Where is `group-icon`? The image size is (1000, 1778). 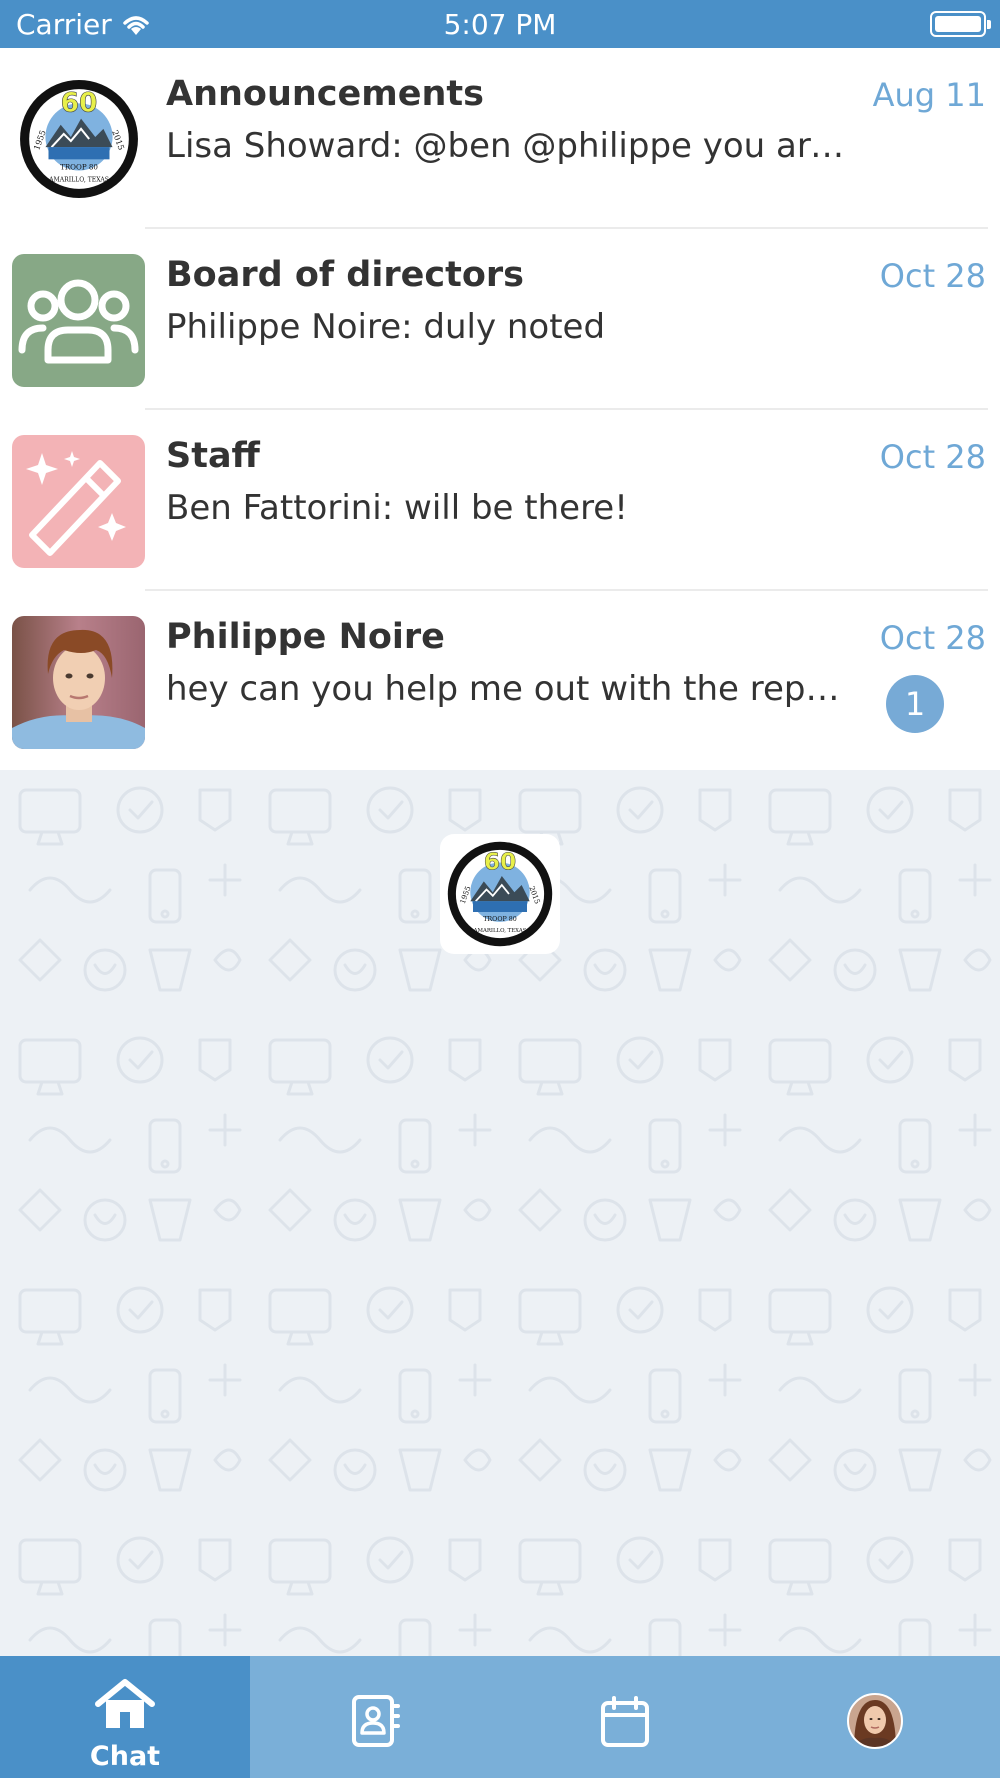 group-icon is located at coordinates (78, 321).